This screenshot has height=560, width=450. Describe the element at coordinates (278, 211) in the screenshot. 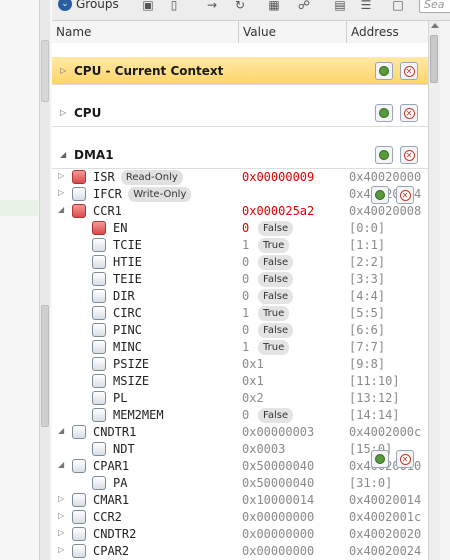

I see `register-value: 0x000025a2` at that location.